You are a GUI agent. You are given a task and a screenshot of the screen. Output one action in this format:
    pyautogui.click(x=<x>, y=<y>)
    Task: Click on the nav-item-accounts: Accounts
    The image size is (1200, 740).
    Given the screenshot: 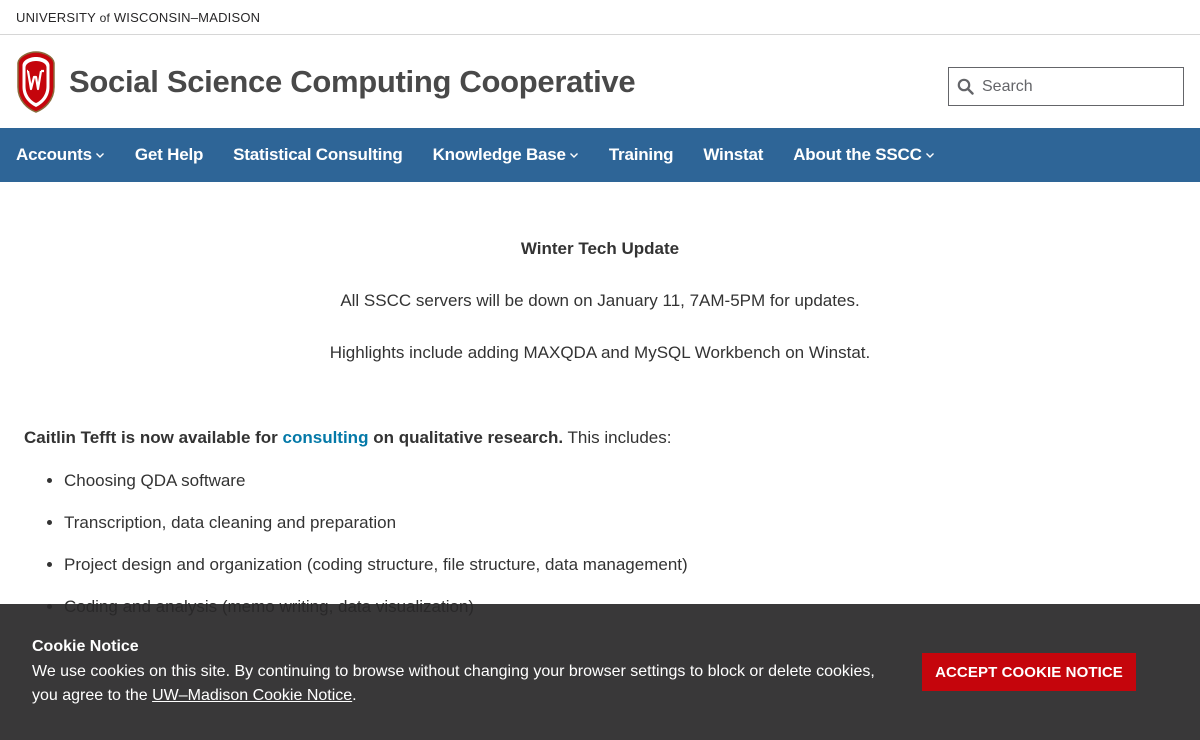 What is the action you would take?
    pyautogui.click(x=60, y=155)
    